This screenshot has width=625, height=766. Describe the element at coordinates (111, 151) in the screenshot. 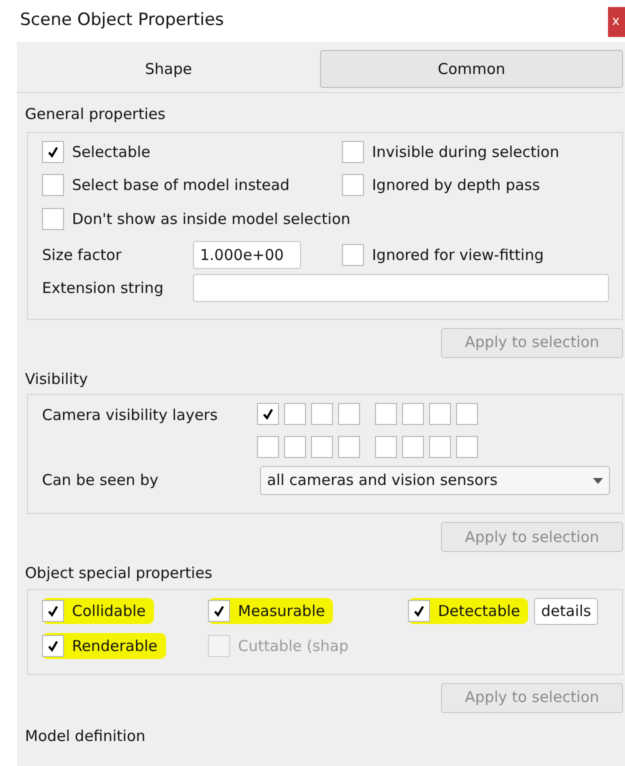

I see `checkbox-label: Selectable` at that location.